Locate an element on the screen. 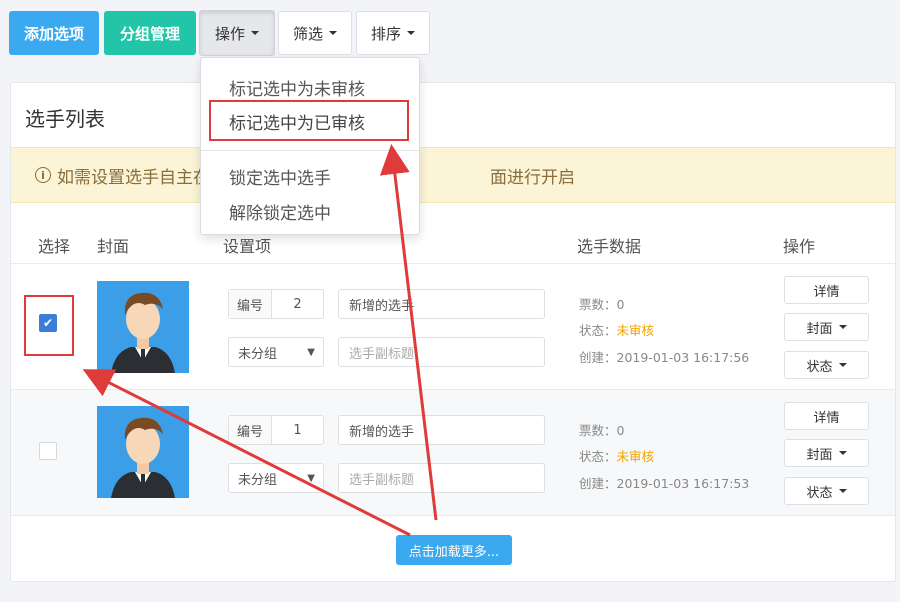 The image size is (900, 602). group-manage-button: 分组管理 is located at coordinates (150, 33).